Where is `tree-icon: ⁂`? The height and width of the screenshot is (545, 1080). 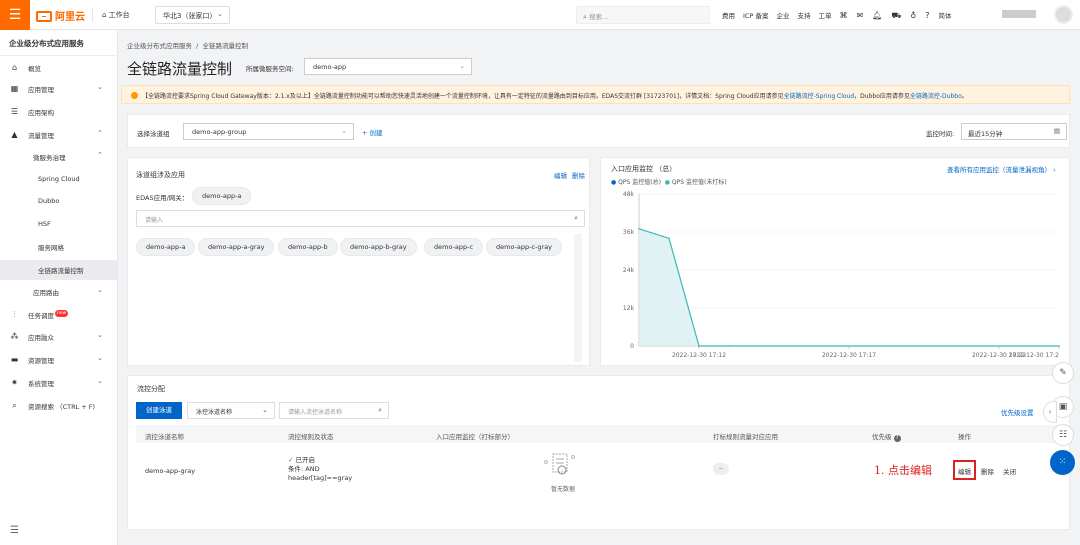
tree-icon: ⁂ is located at coordinates (14, 336).